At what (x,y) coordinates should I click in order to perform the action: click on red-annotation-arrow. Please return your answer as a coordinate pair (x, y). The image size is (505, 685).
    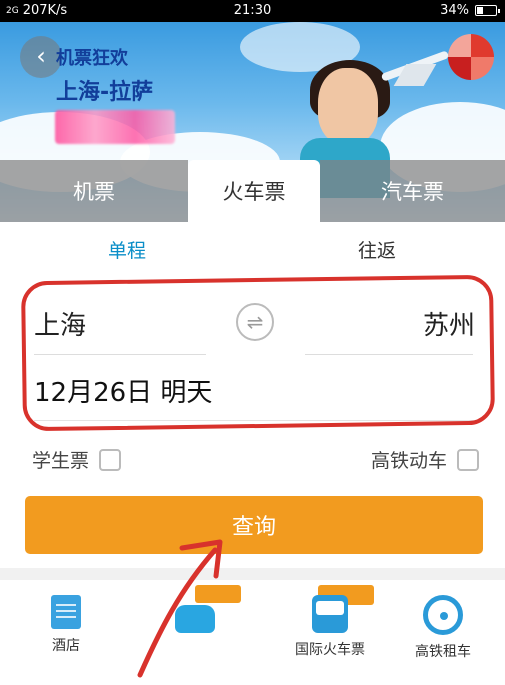
    Looking at the image, I should click on (180, 608).